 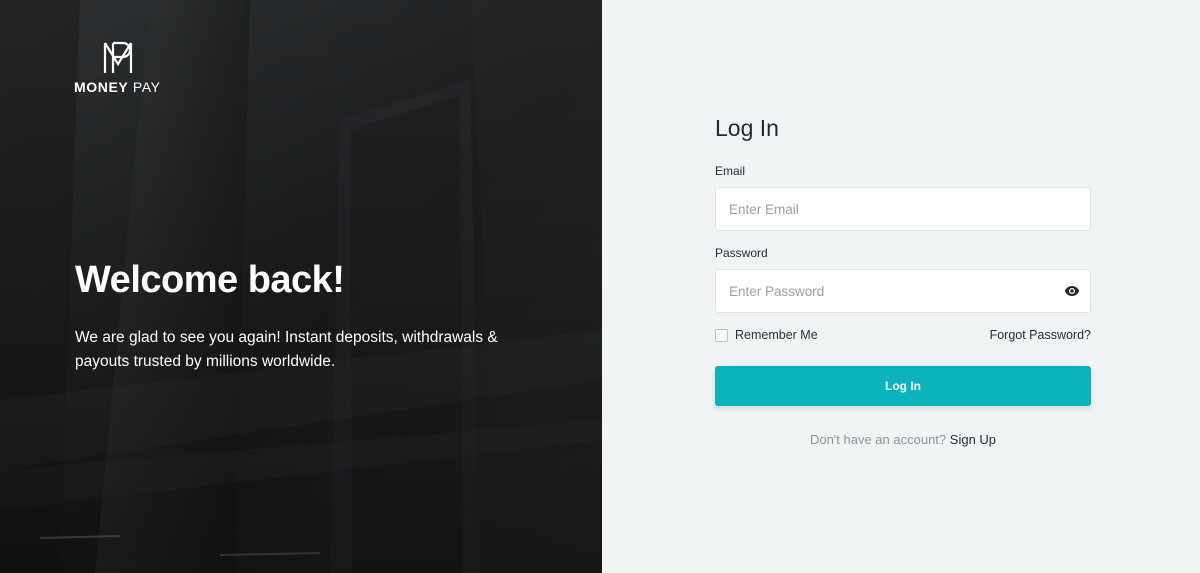 What do you see at coordinates (101, 87) in the screenshot?
I see `brand-name-bold: MONEY` at bounding box center [101, 87].